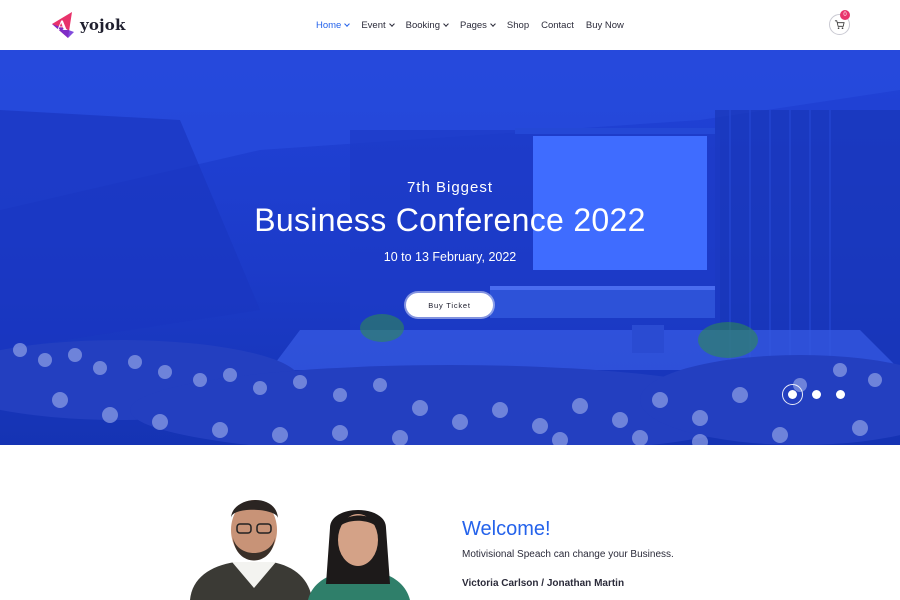 This screenshot has height=600, width=900. What do you see at coordinates (329, 25) in the screenshot?
I see `nav-item-label: Home` at bounding box center [329, 25].